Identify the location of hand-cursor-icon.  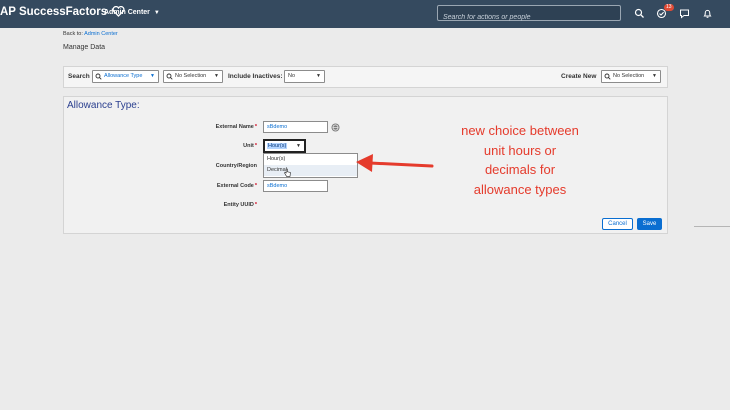
(287, 172).